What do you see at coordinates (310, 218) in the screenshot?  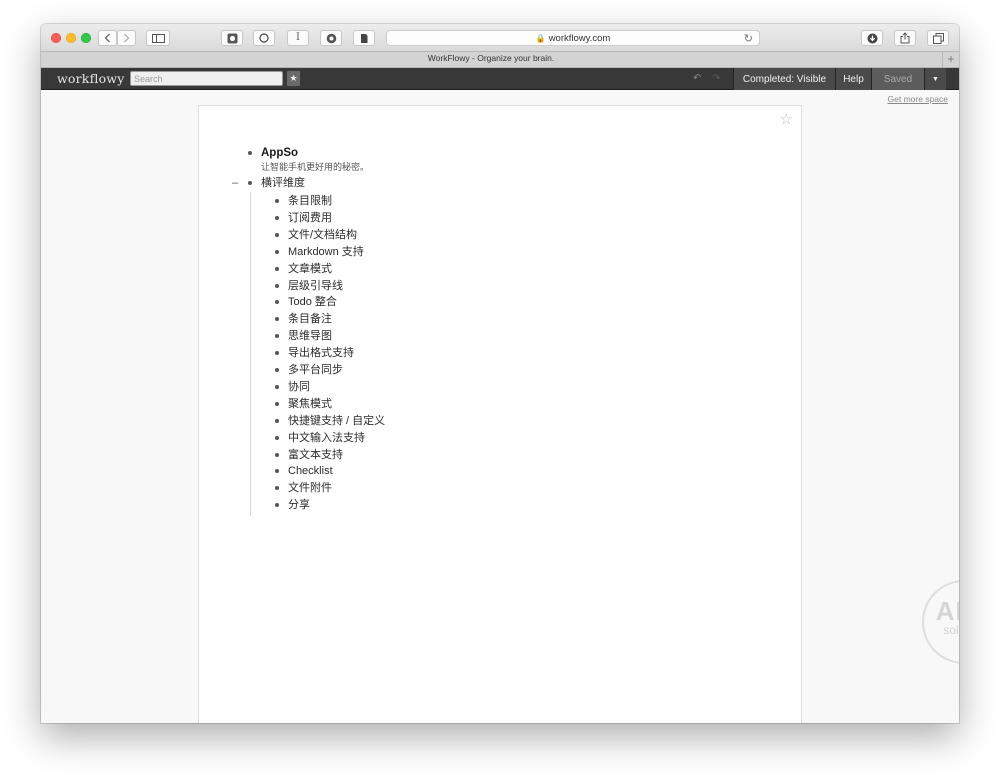 I see `list-item: 订阅费用` at bounding box center [310, 218].